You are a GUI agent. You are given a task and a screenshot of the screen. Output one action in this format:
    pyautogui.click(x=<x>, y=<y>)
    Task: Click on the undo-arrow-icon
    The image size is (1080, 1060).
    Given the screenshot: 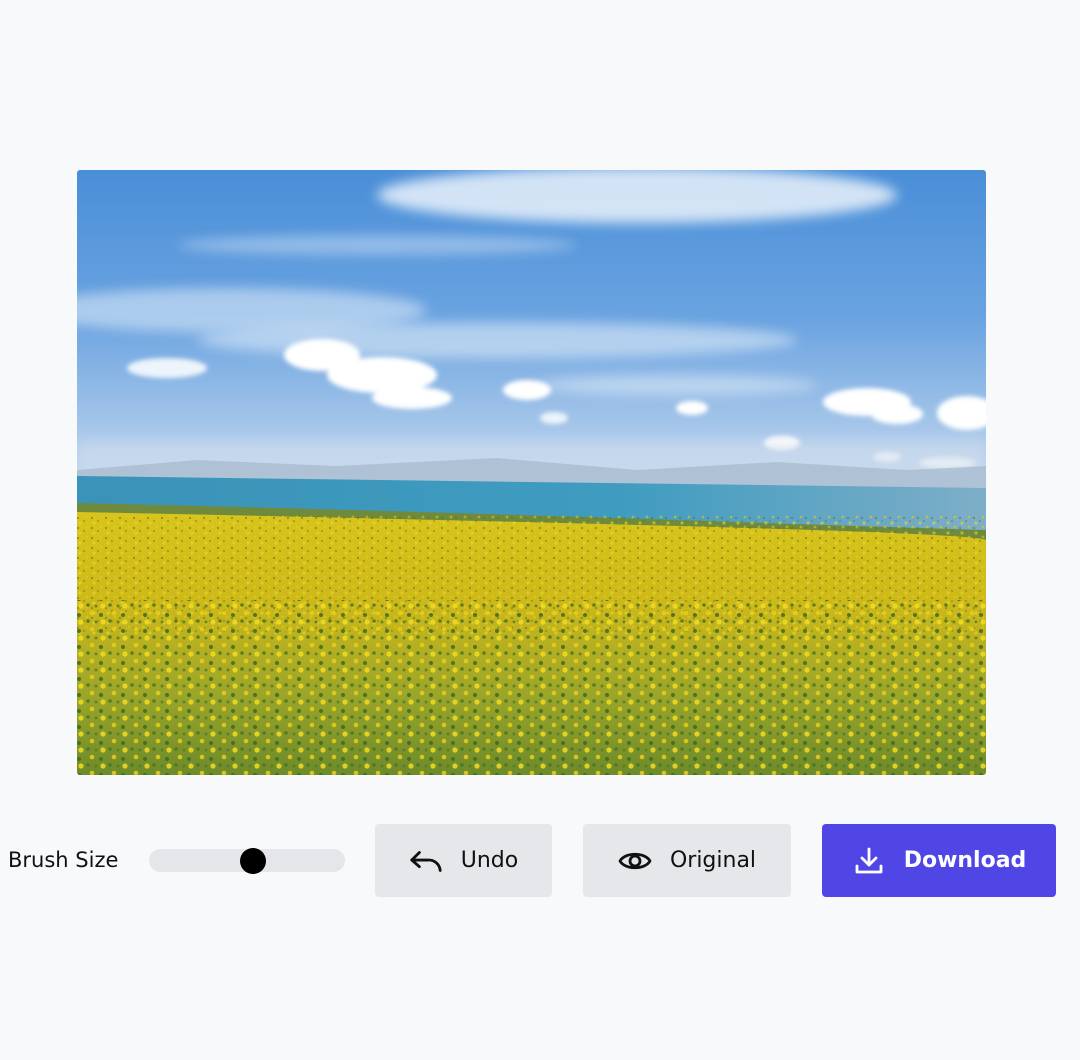 What is the action you would take?
    pyautogui.click(x=426, y=861)
    